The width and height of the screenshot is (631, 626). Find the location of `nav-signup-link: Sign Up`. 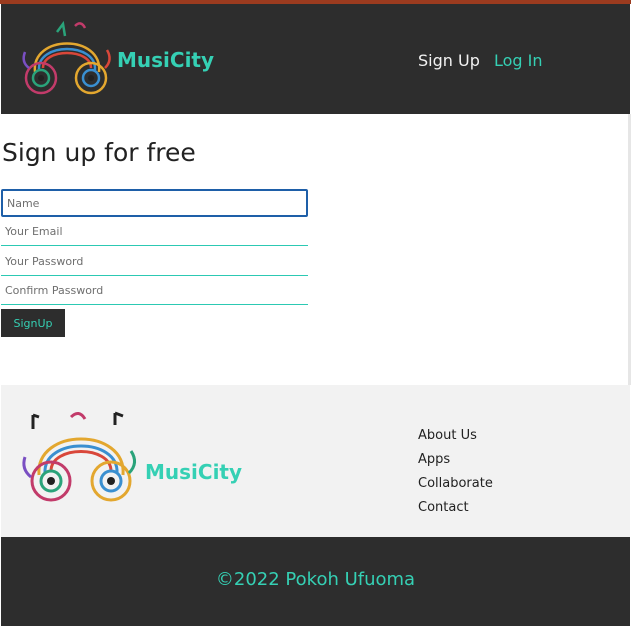

nav-signup-link: Sign Up is located at coordinates (449, 60).